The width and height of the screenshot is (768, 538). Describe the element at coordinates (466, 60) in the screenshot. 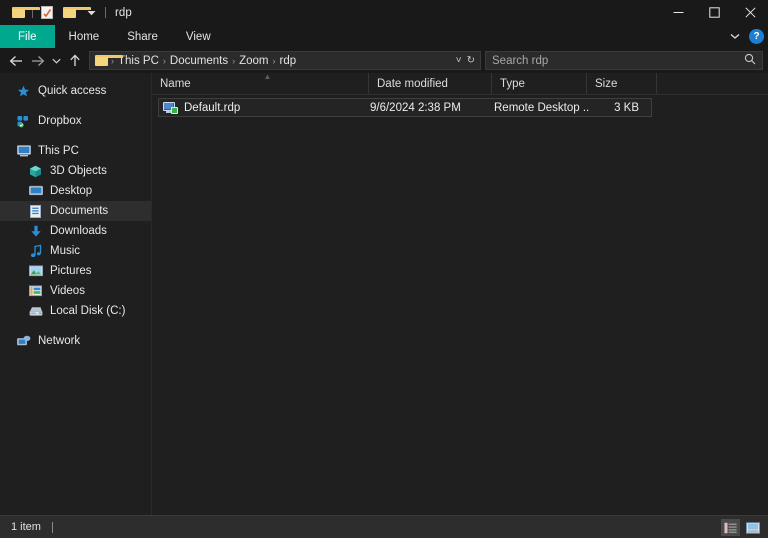

I see `address-actions: ˅ ↻` at that location.